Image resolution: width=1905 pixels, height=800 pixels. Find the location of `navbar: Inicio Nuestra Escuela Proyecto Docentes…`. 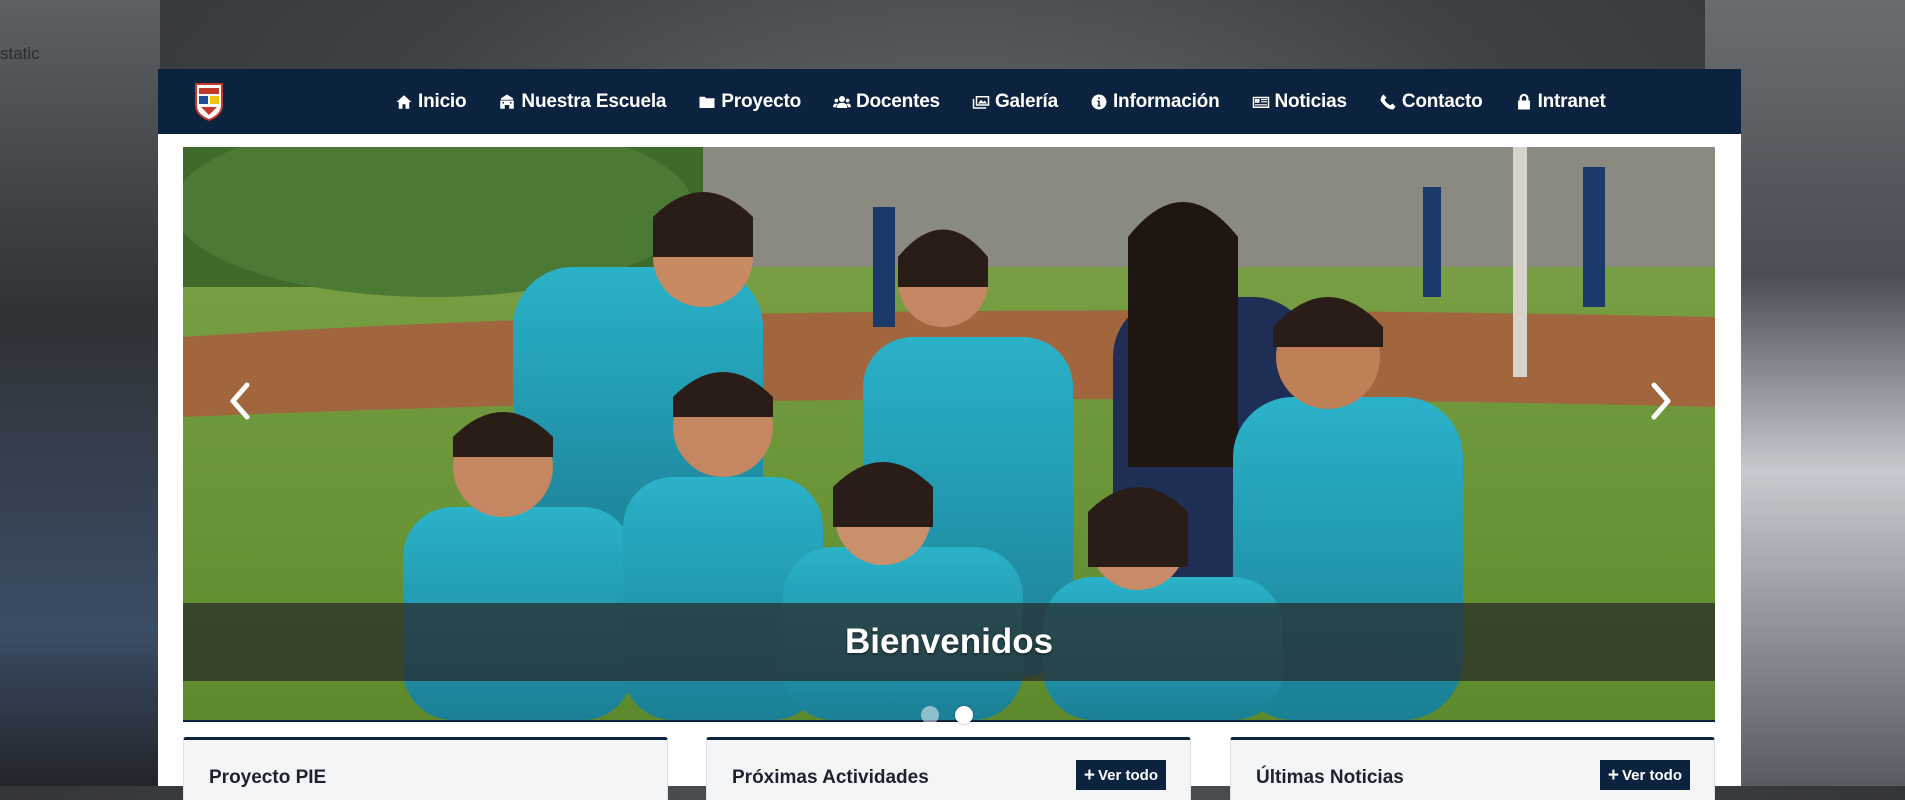

navbar: Inicio Nuestra Escuela Proyecto Docentes… is located at coordinates (949, 101).